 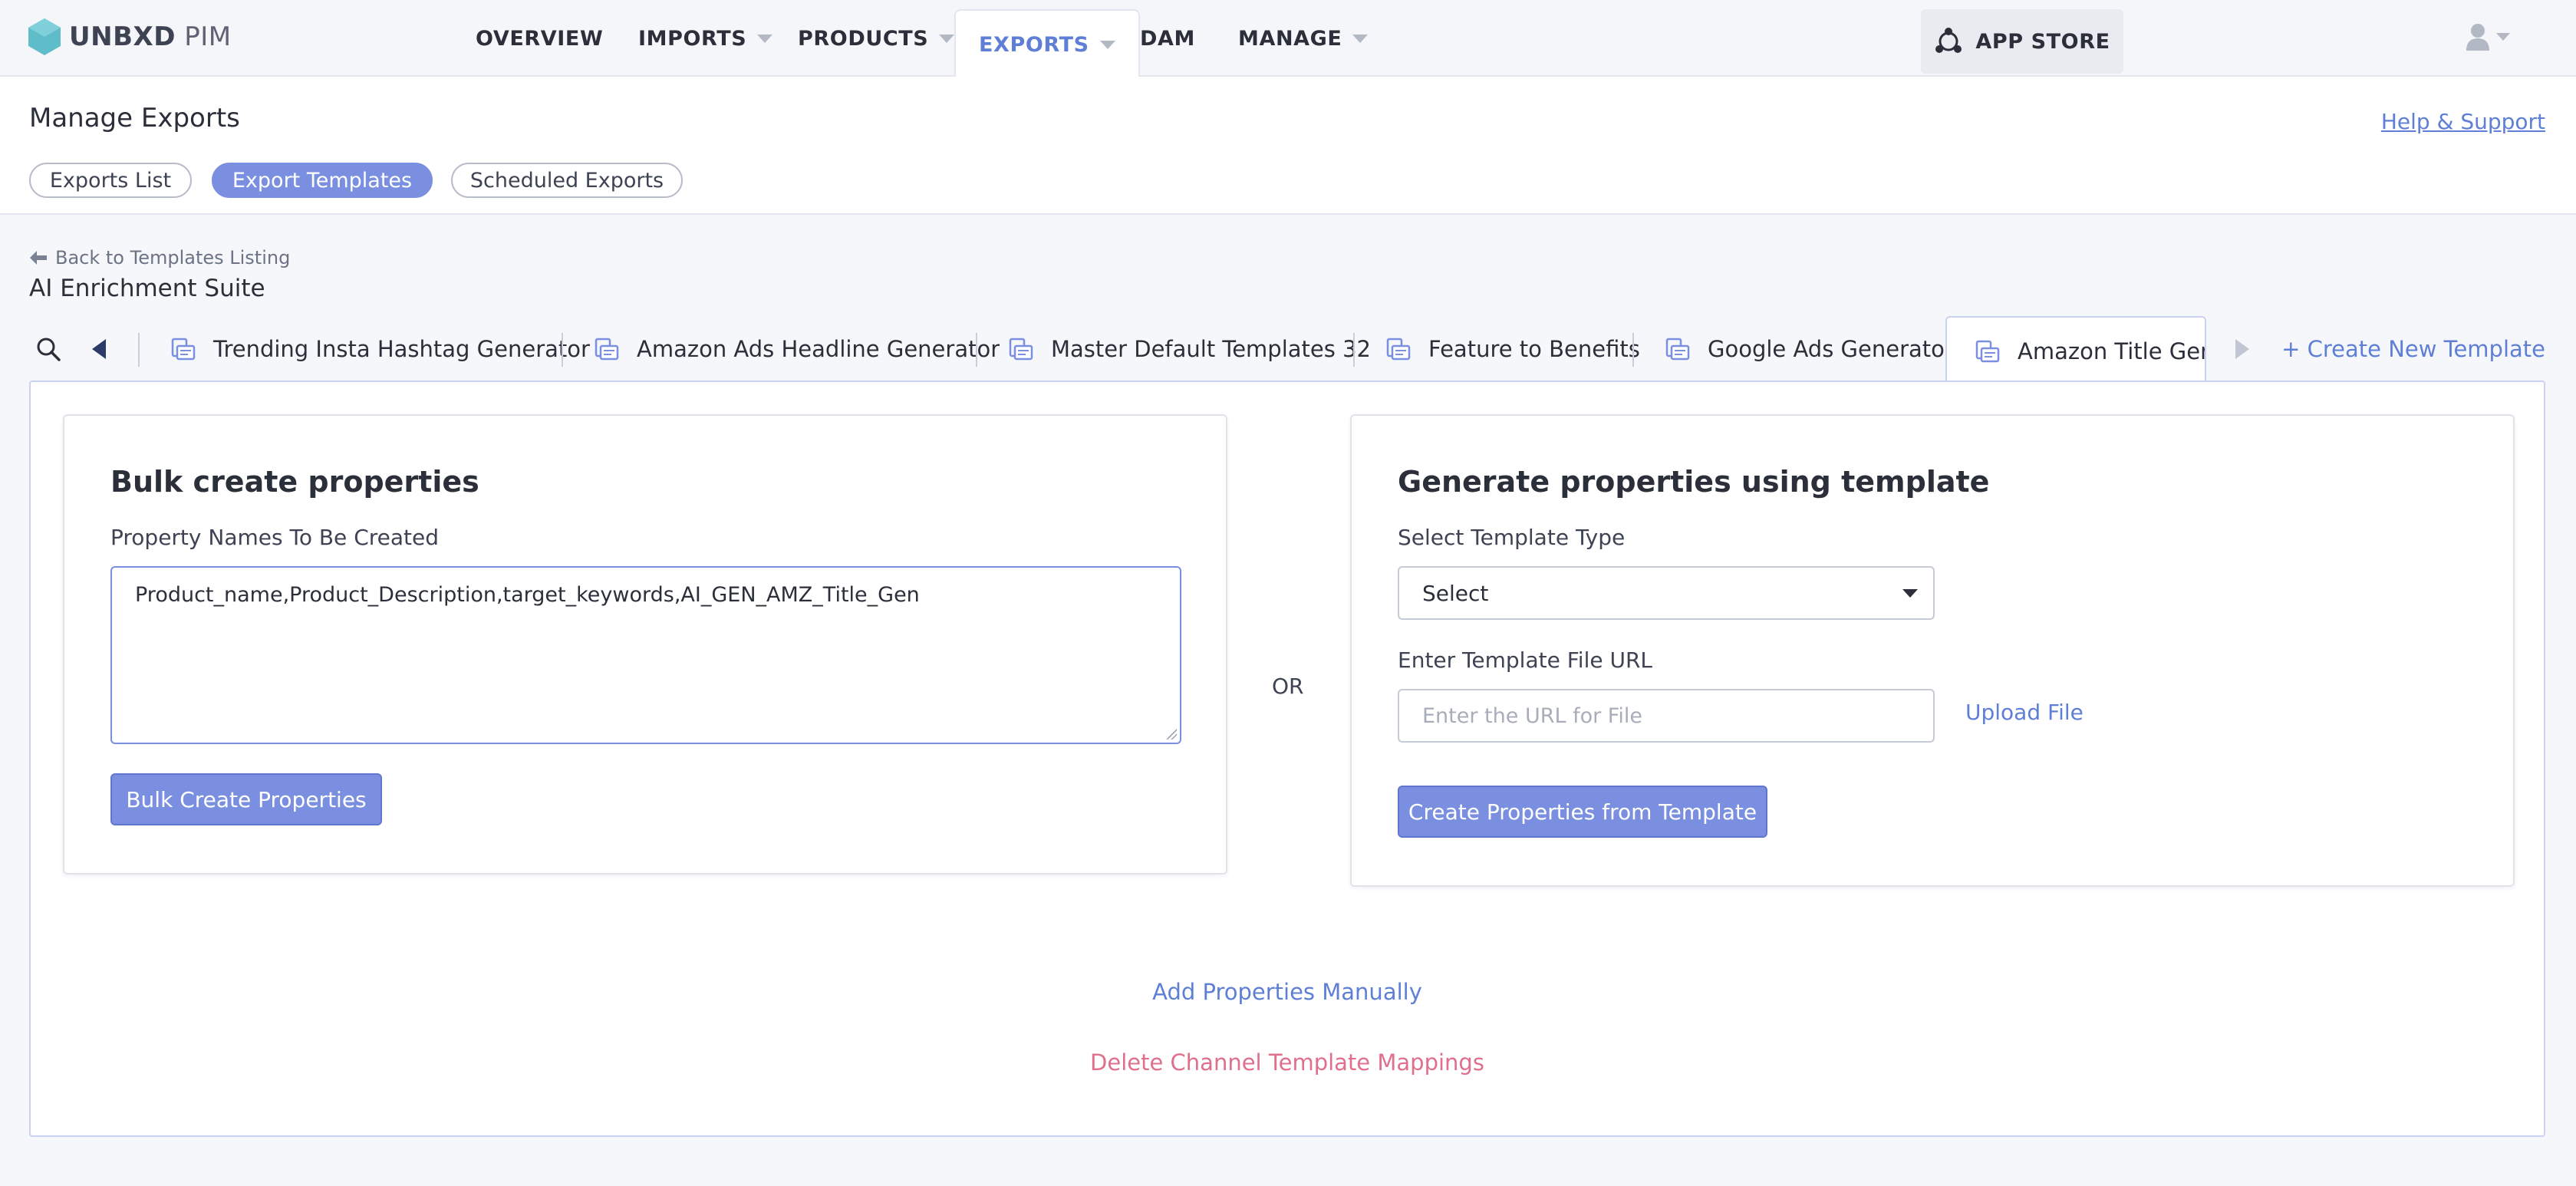 What do you see at coordinates (1287, 992) in the screenshot?
I see `add-properties-manually-link: Add Properties Manually` at bounding box center [1287, 992].